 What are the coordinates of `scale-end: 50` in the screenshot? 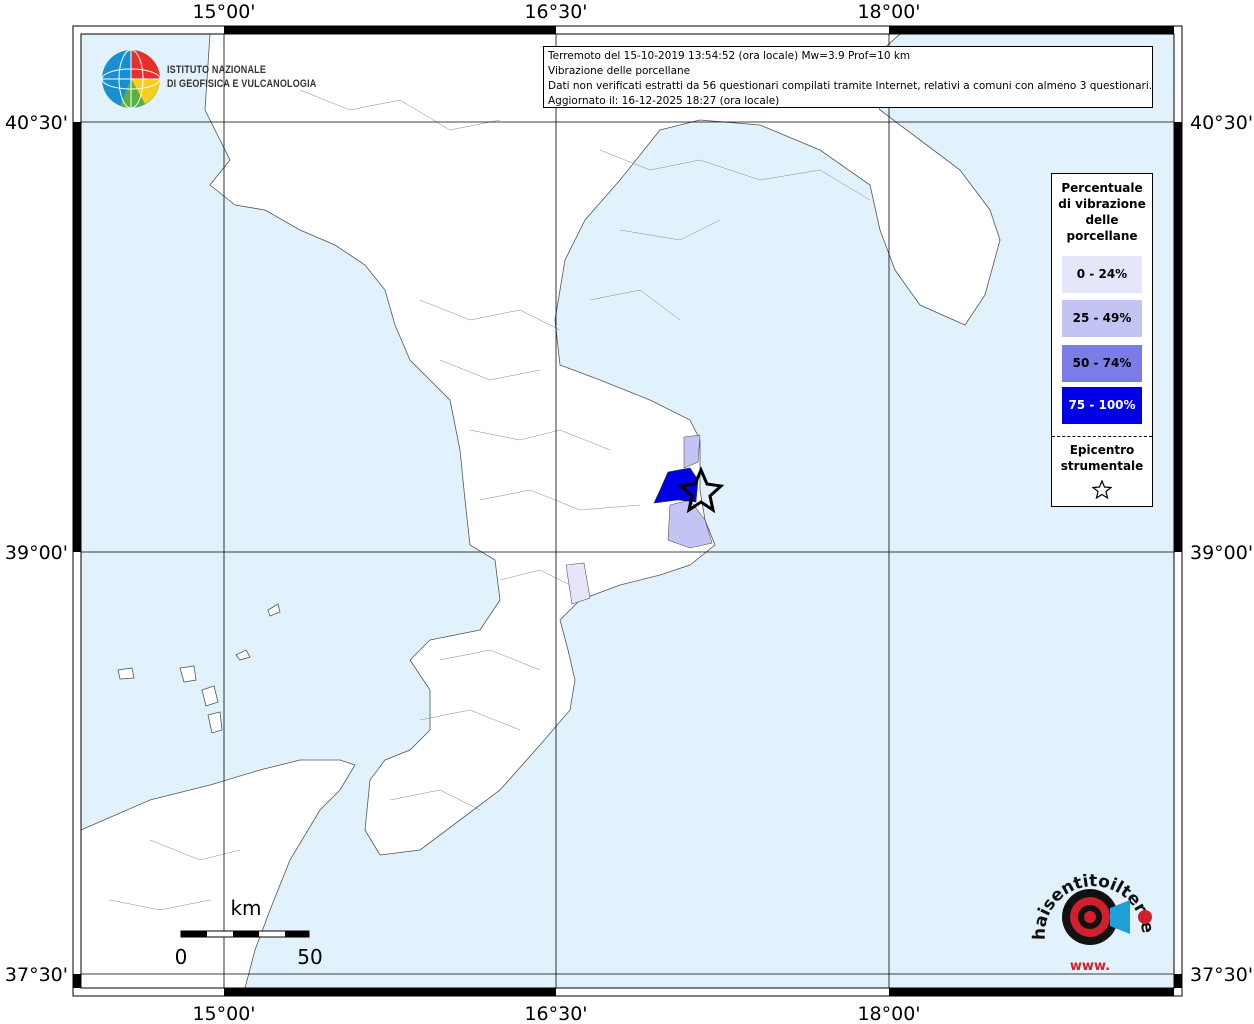 It's located at (309, 957).